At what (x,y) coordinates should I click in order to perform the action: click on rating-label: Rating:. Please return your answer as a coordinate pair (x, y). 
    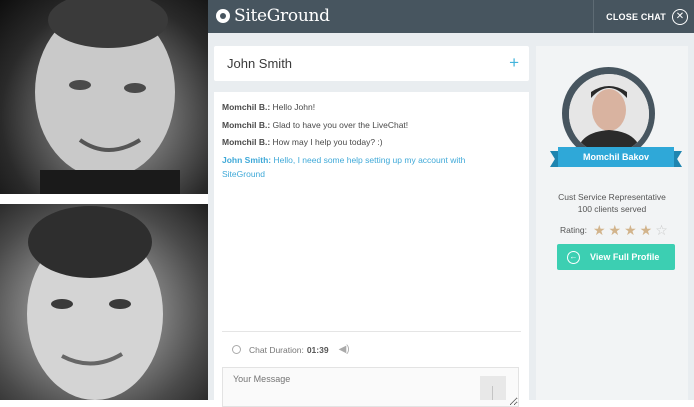
    Looking at the image, I should click on (573, 230).